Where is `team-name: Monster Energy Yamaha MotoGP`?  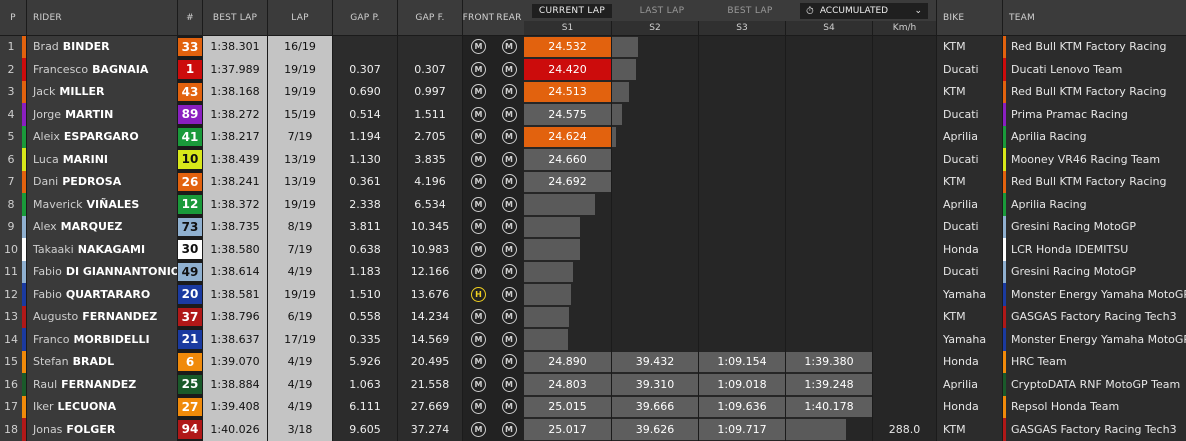 team-name: Monster Energy Yamaha MotoGP is located at coordinates (1094, 294).